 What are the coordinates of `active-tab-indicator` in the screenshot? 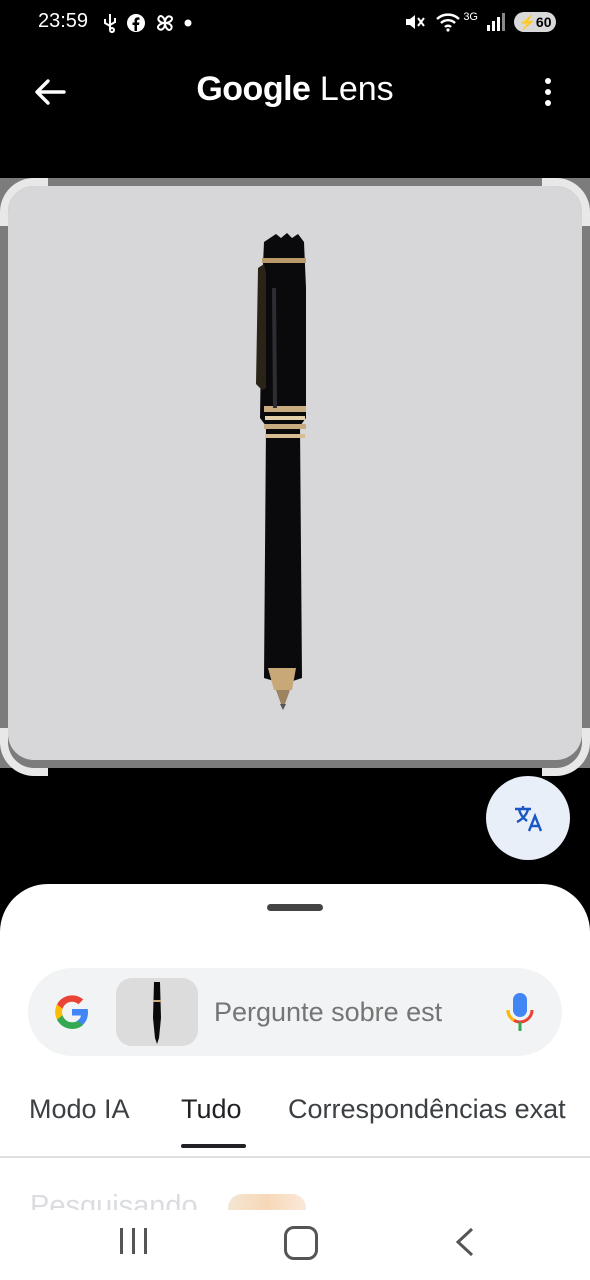 It's located at (213, 1146).